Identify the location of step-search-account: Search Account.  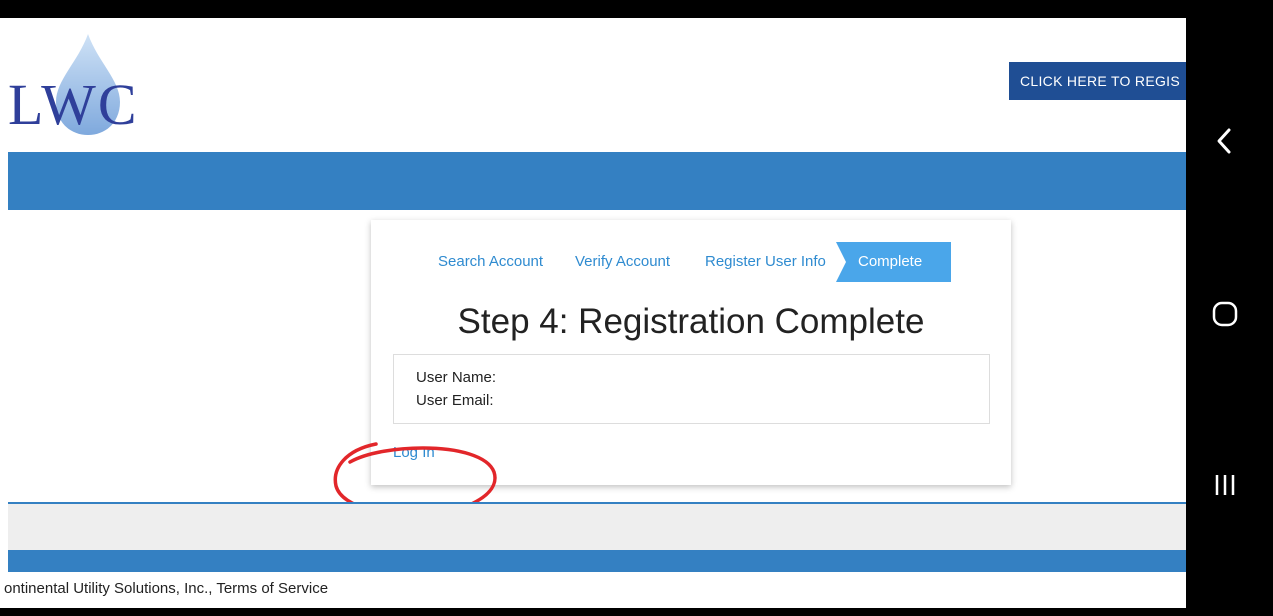
(490, 262).